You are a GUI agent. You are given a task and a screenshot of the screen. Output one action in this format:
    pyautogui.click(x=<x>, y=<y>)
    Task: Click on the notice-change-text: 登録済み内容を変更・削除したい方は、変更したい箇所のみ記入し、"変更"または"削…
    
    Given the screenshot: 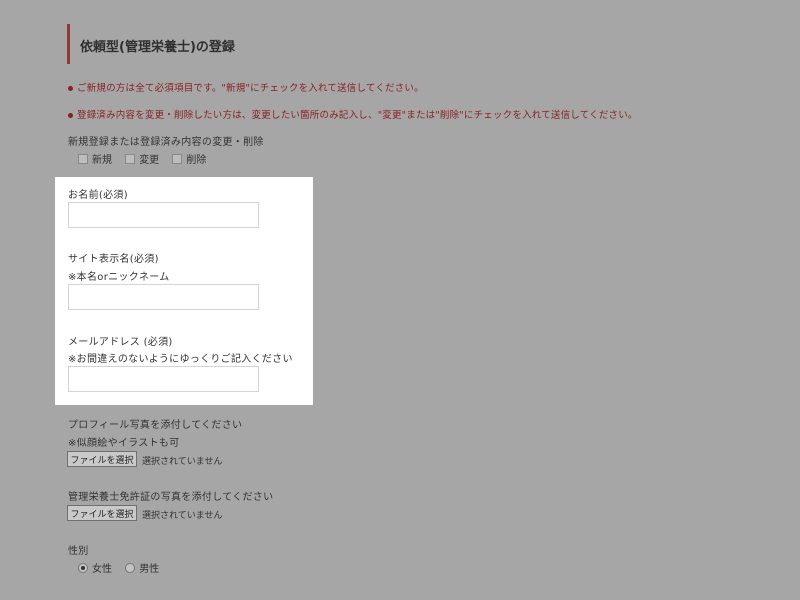 What is the action you would take?
    pyautogui.click(x=357, y=115)
    